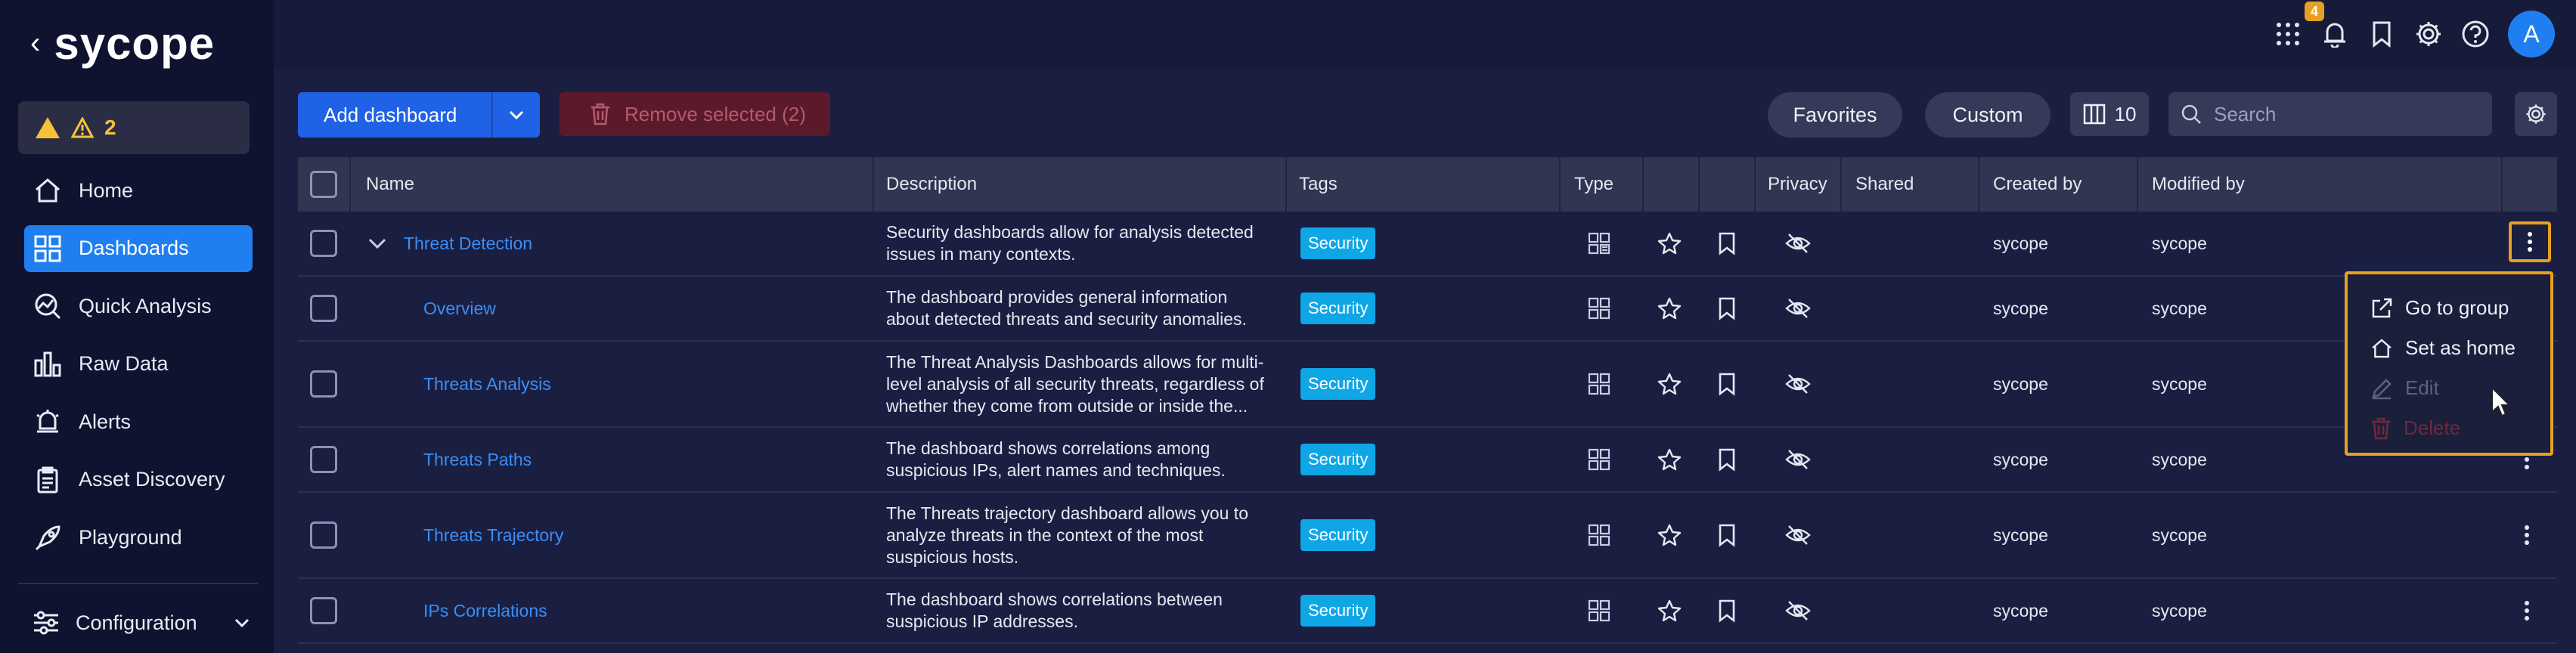 The height and width of the screenshot is (653, 2576). I want to click on sidebar-item-asset-discovery: Asset Discovery, so click(138, 479).